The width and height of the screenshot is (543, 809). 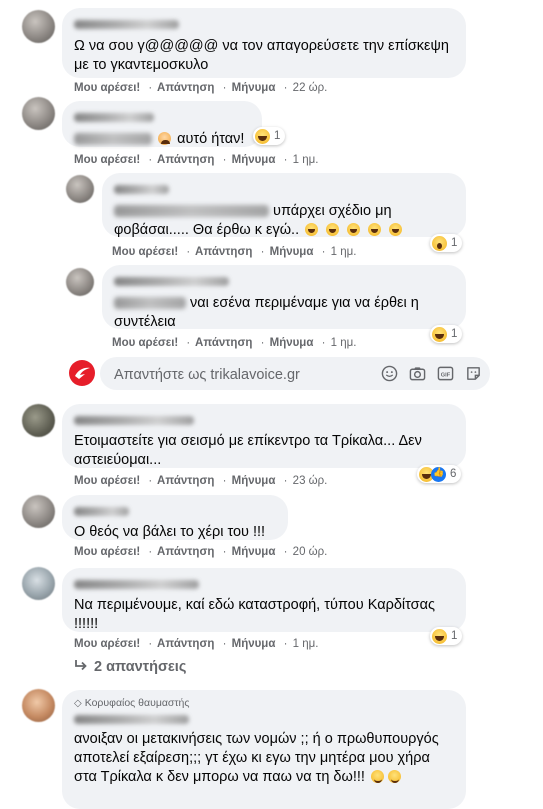 I want to click on reply-text-line: υπάρχει σχέδιο μη, so click(x=284, y=211).